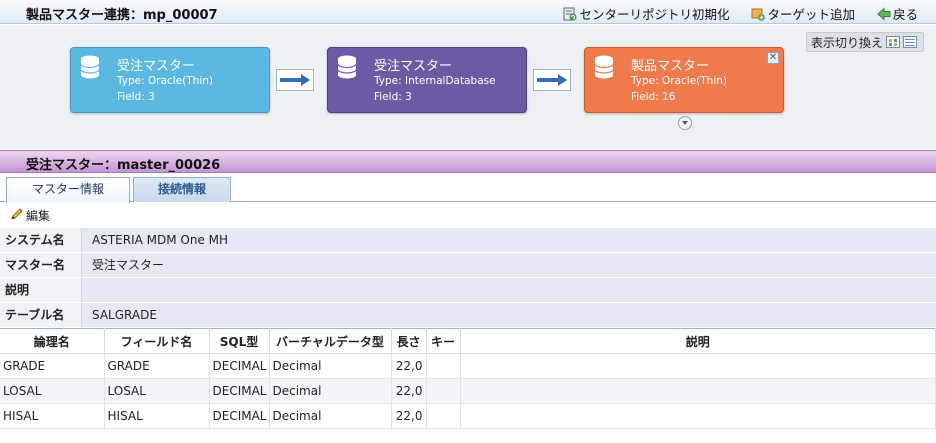 The image size is (936, 443). I want to click on toolbar: センターリポジトリ初期化 ターゲット追加 戻る, so click(740, 13).